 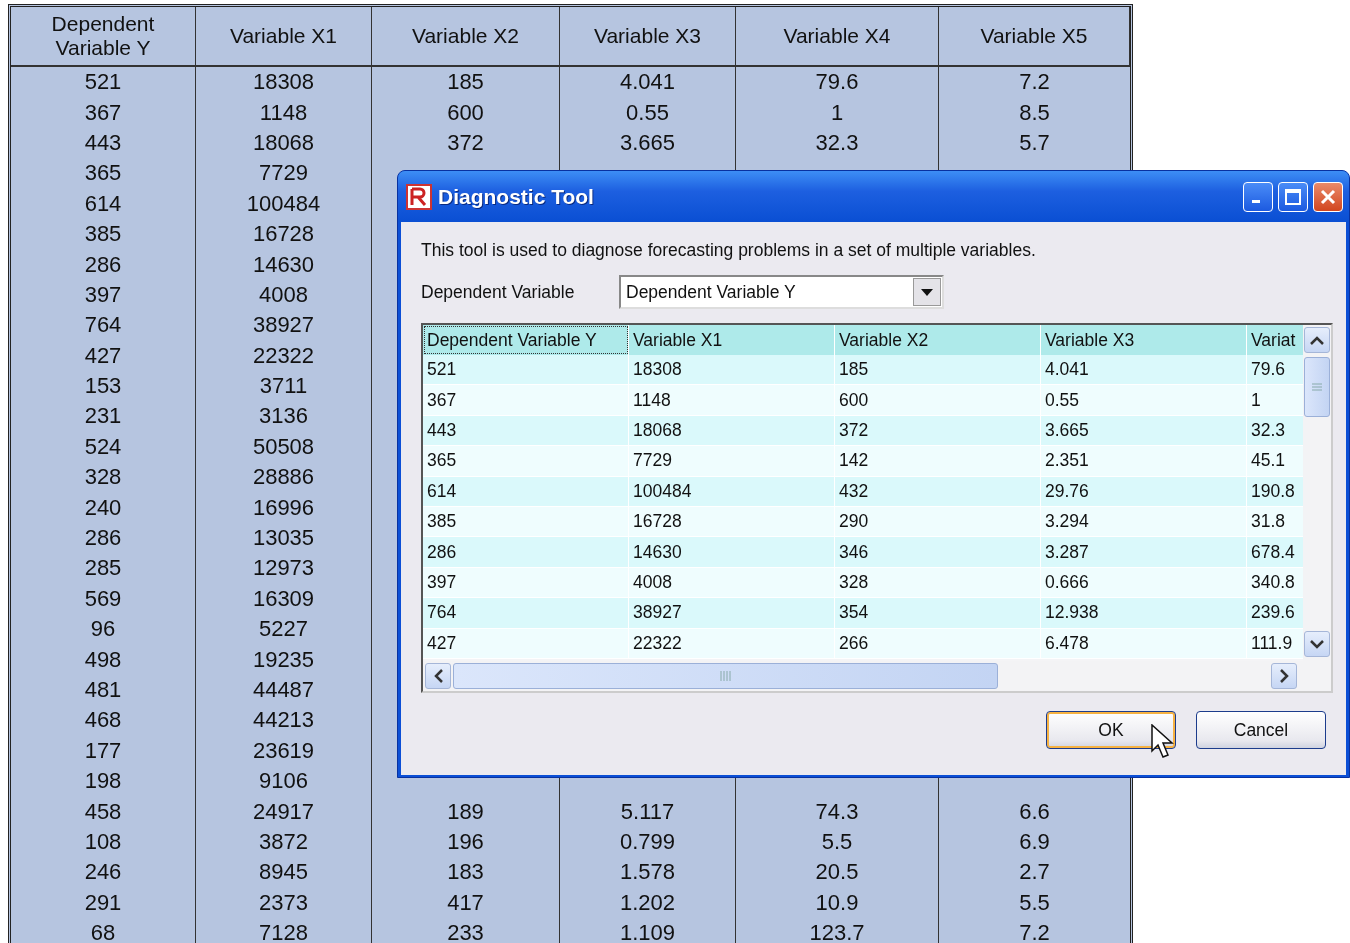 I want to click on table-cell: 385, so click(x=103, y=234).